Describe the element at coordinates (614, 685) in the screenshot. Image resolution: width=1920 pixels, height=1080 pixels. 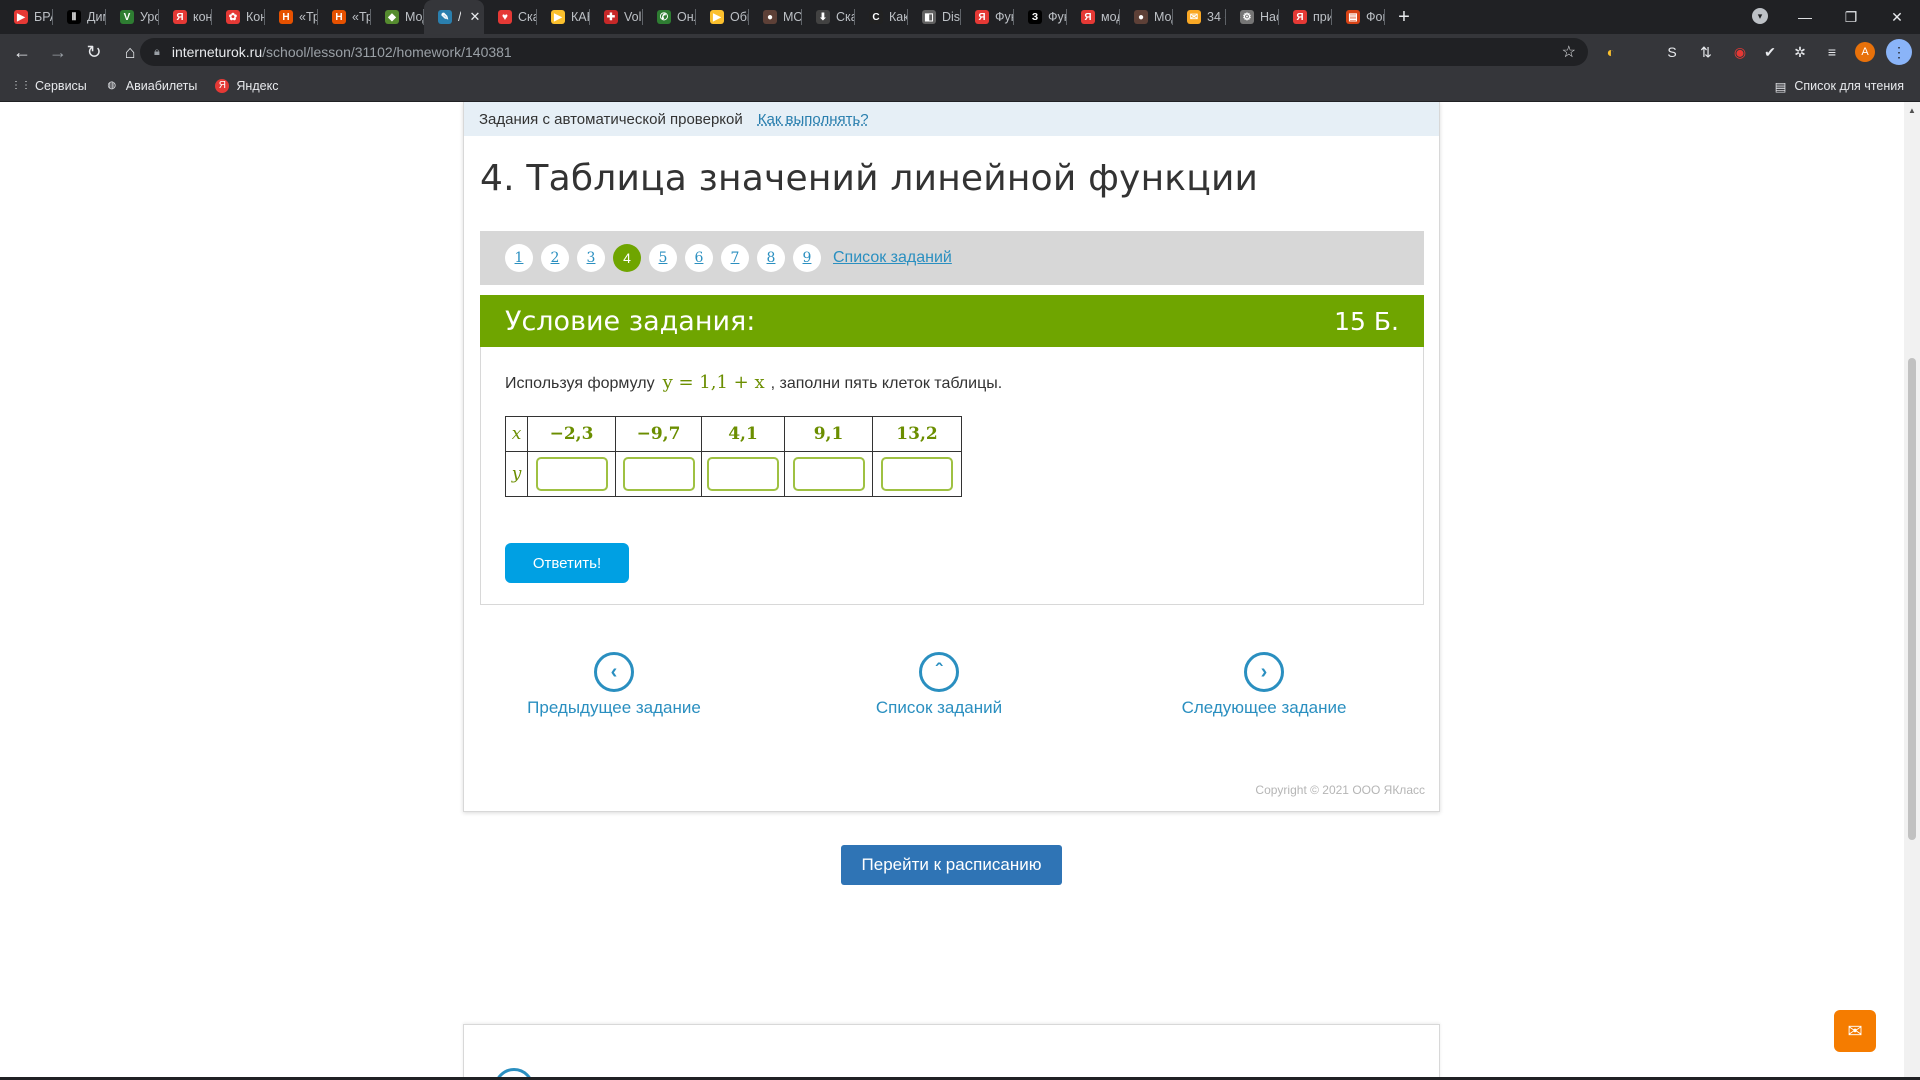
I see `prev-task-link: ‹ Предыдущее задание` at that location.